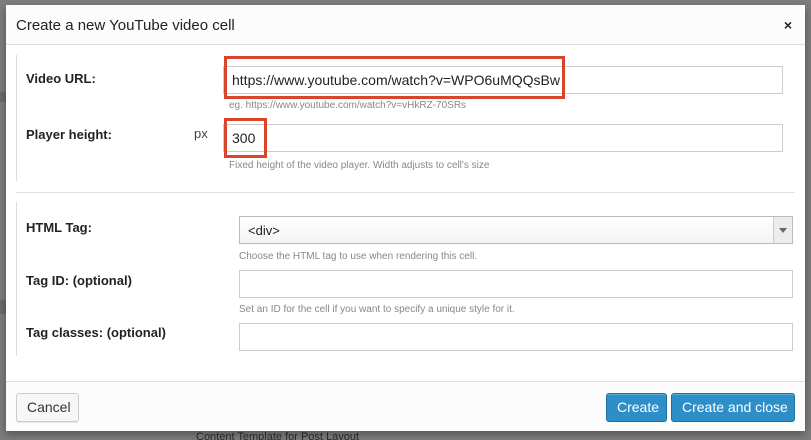 The width and height of the screenshot is (811, 440). What do you see at coordinates (201, 133) in the screenshot?
I see `player-height-unit: px` at bounding box center [201, 133].